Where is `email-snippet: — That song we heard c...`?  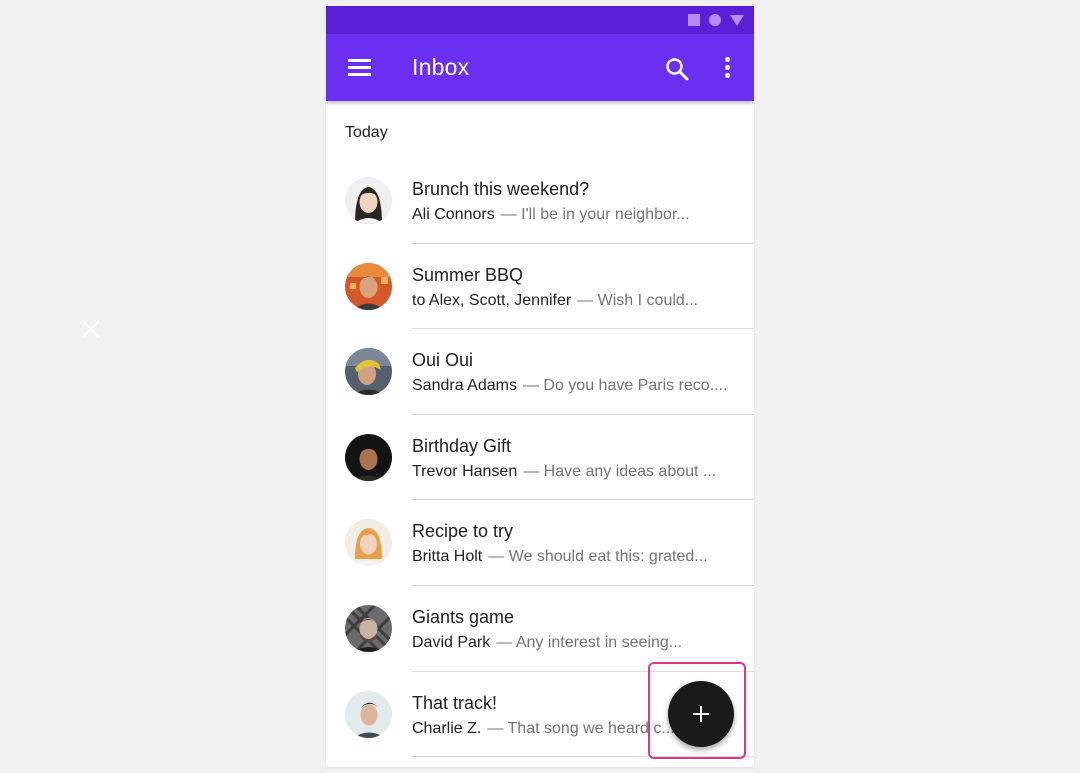
email-snippet: — That song we heard c... is located at coordinates (581, 728).